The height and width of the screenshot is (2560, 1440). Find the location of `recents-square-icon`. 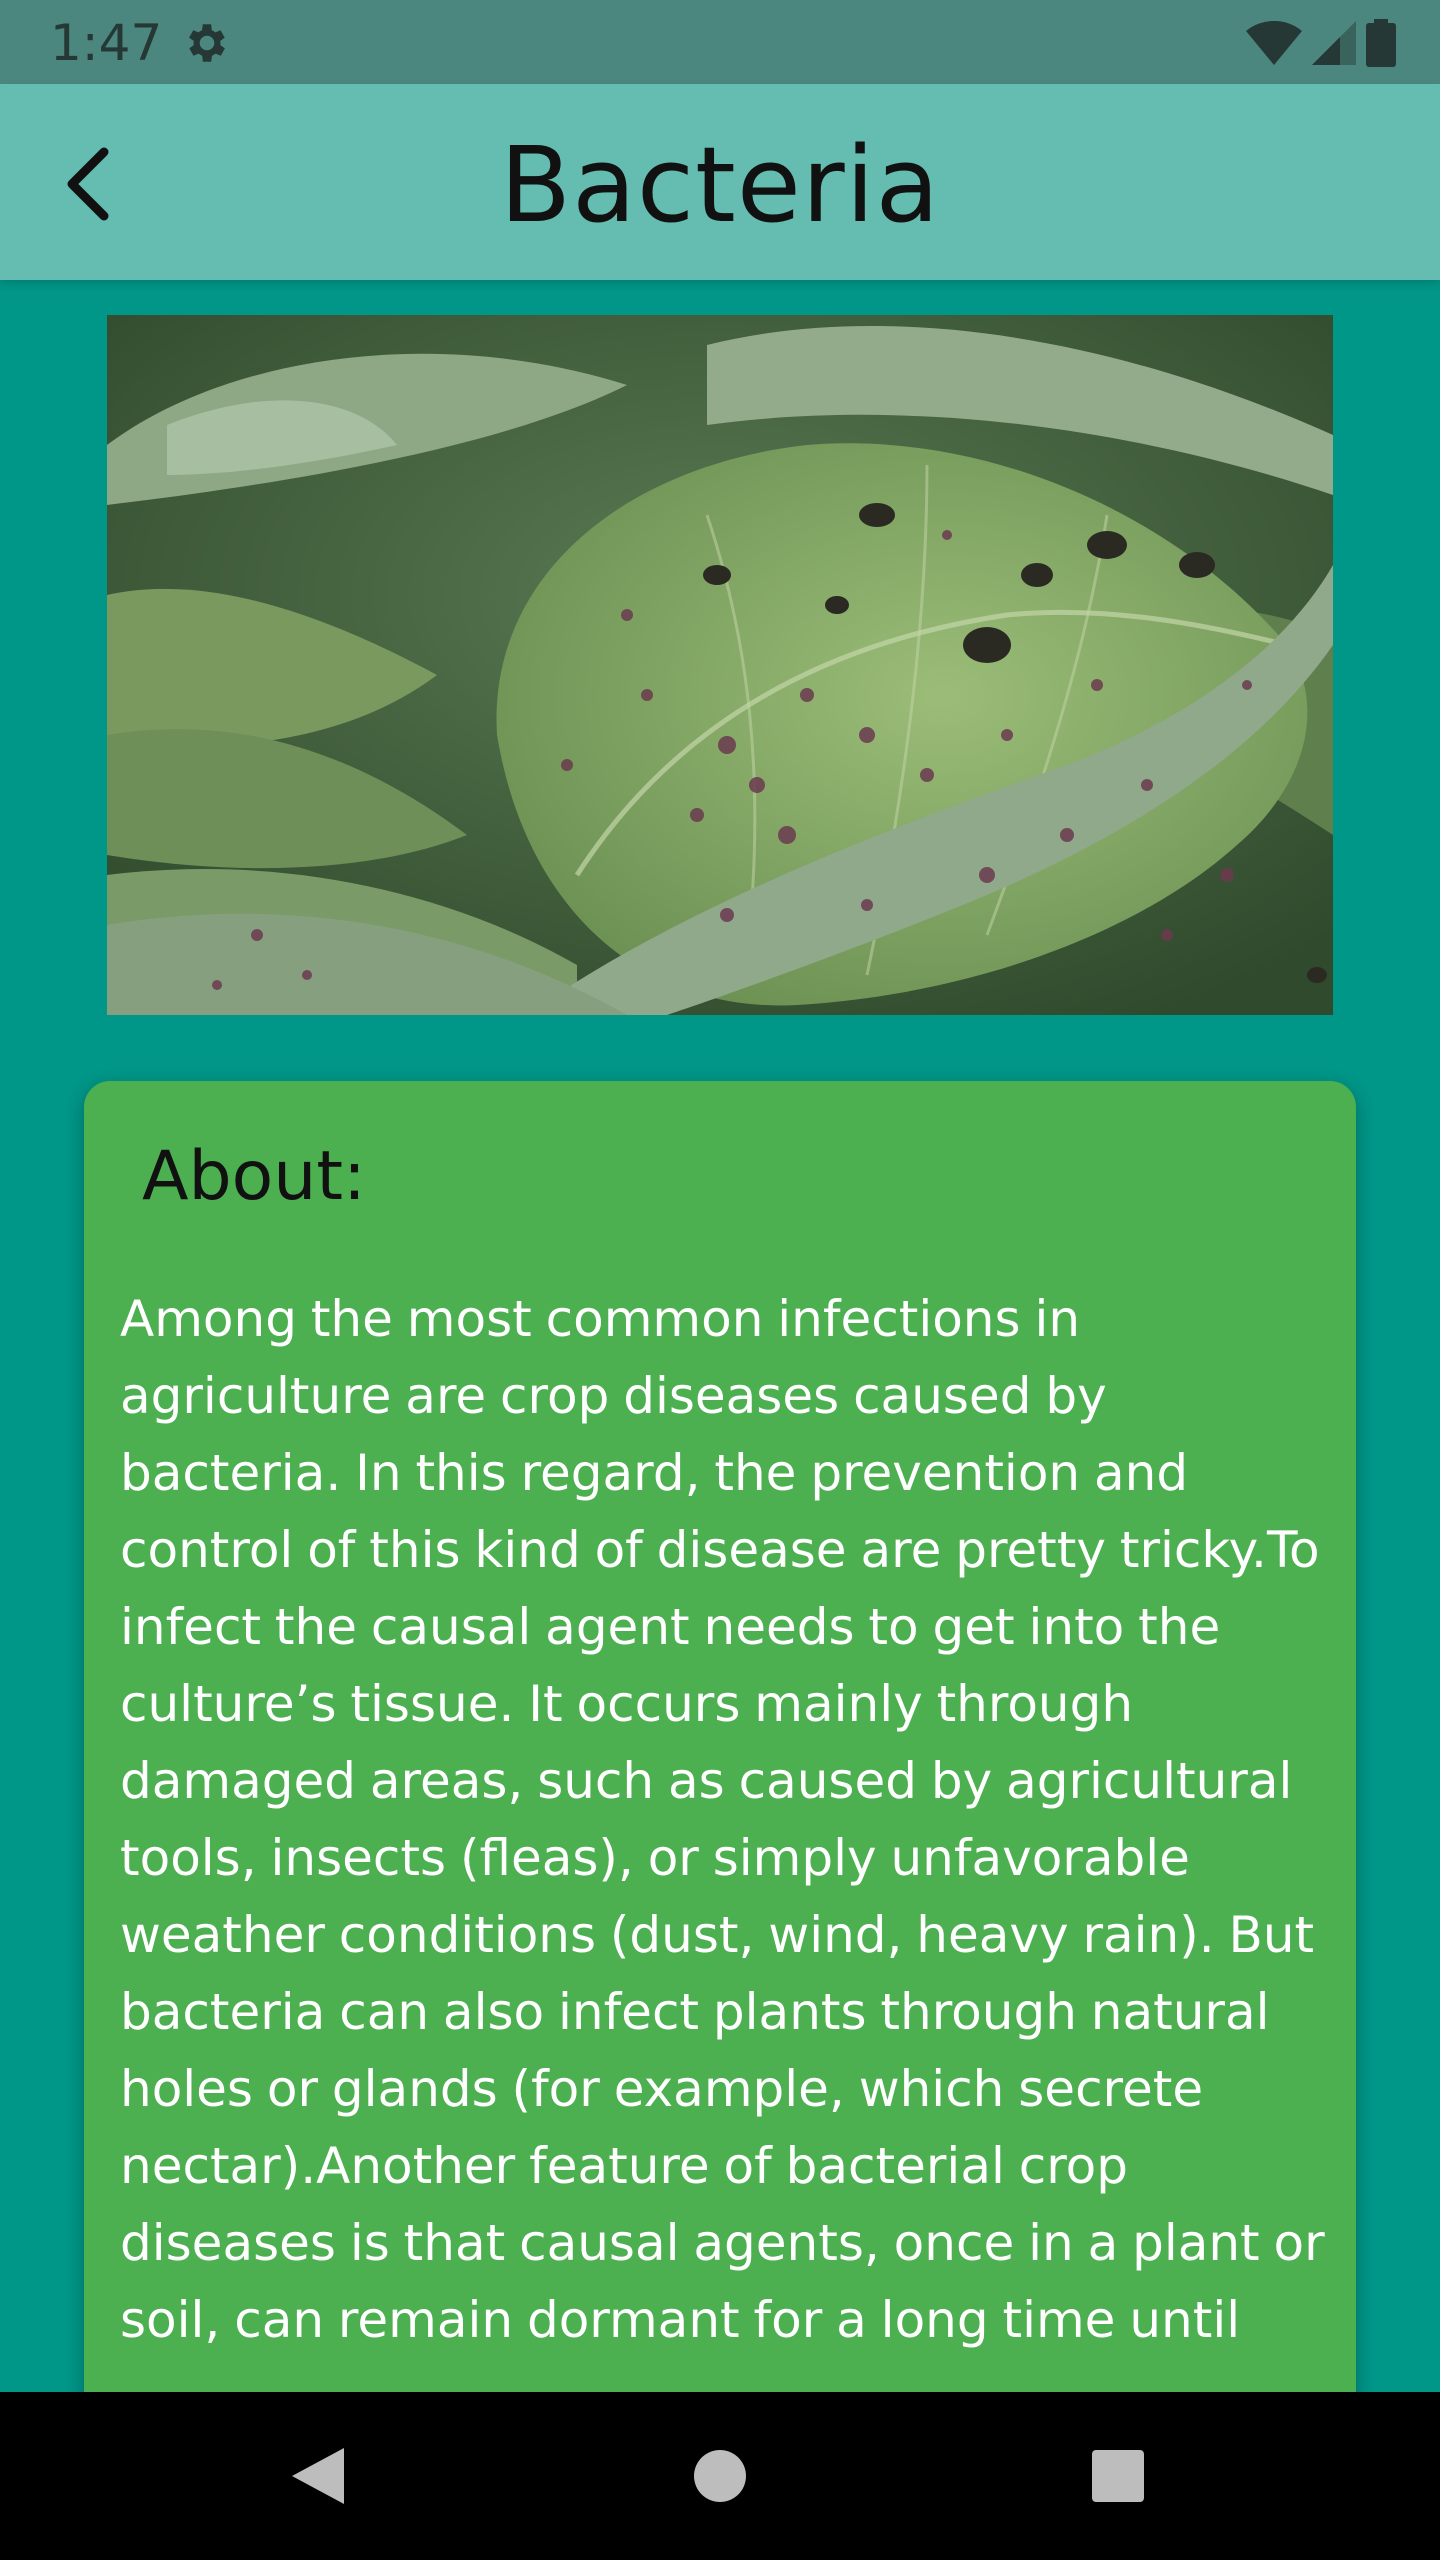

recents-square-icon is located at coordinates (1118, 2476).